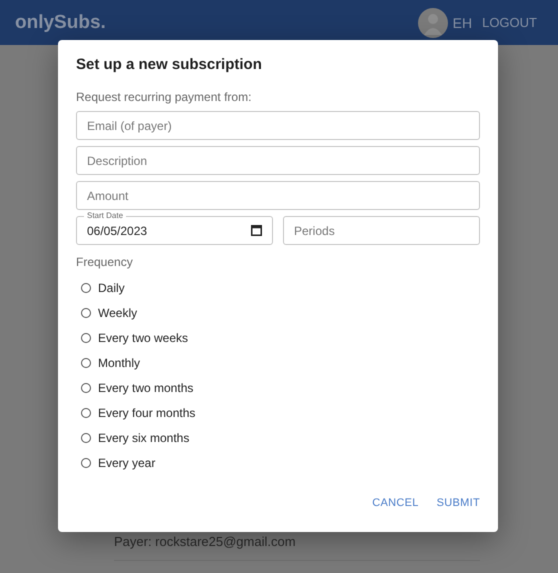 Image resolution: width=558 pixels, height=573 pixels. I want to click on input-field: Email (of payer), so click(278, 125).